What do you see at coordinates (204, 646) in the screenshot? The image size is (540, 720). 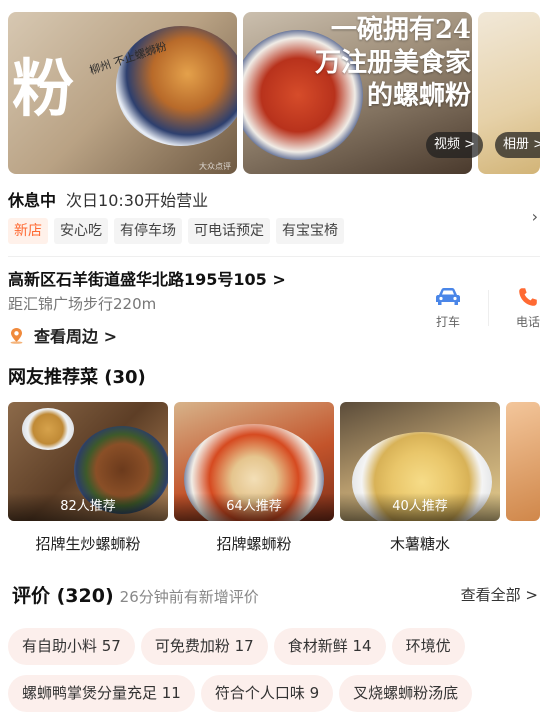 I see `review-keyword-chip: 可免费加粉 17` at bounding box center [204, 646].